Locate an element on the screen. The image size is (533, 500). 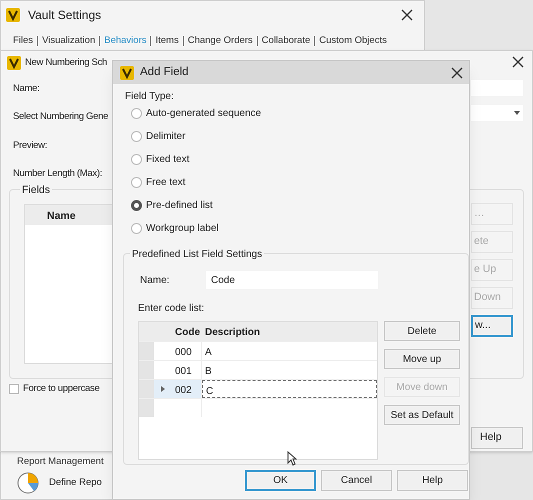
checkbox-label: Force to uppercase is located at coordinates (61, 389).